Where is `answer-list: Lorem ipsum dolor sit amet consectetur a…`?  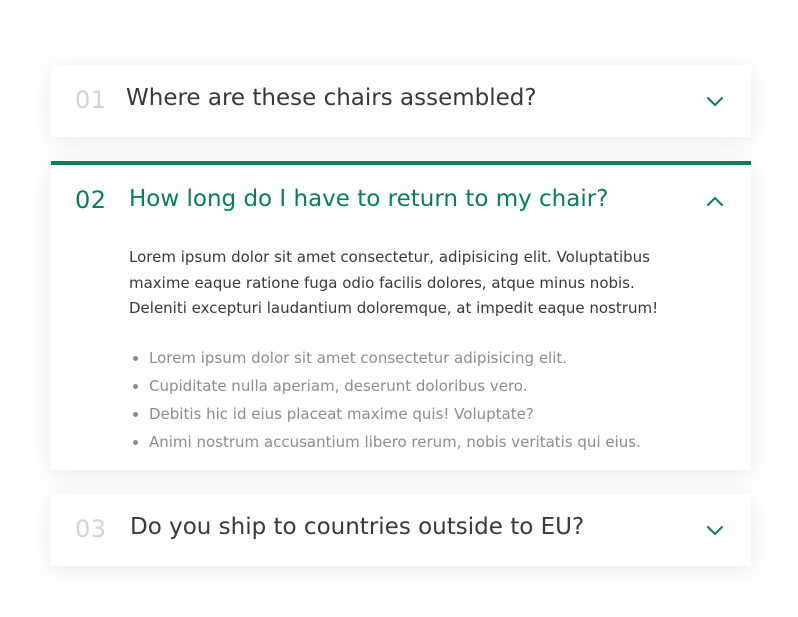
answer-list: Lorem ipsum dolor sit amet consectetur a… is located at coordinates (409, 400).